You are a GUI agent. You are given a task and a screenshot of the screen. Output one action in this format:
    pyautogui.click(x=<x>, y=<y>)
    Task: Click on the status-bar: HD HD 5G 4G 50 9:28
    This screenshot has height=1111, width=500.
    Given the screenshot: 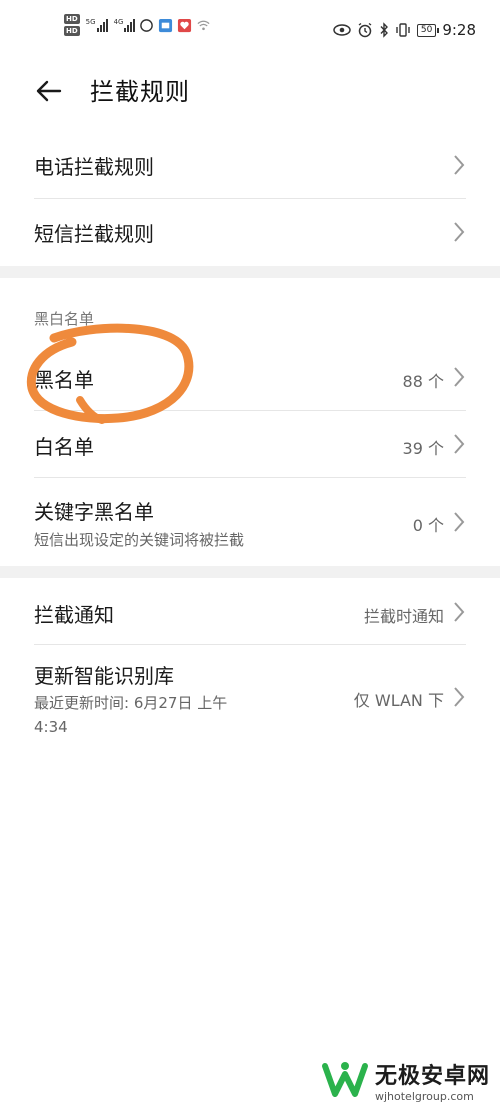 What is the action you would take?
    pyautogui.click(x=250, y=31)
    